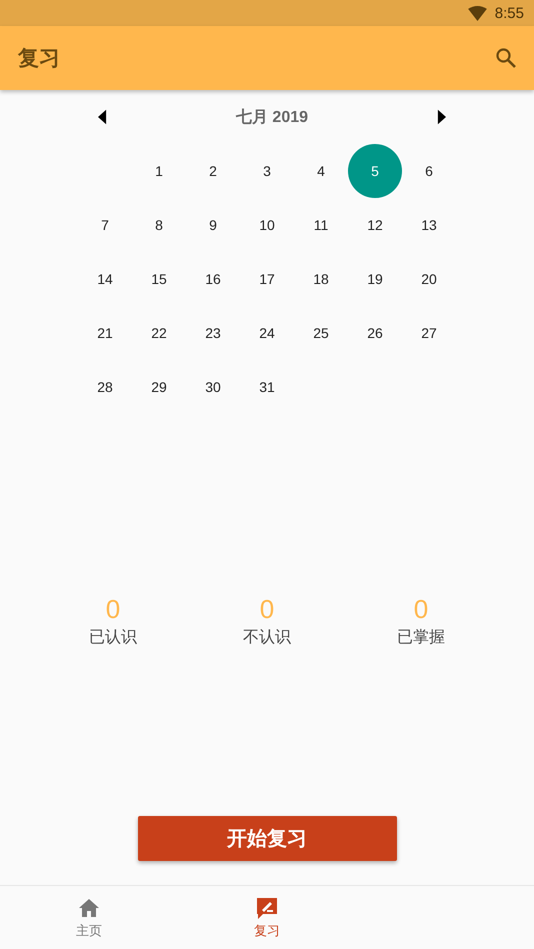 The width and height of the screenshot is (534, 949). Describe the element at coordinates (509, 13) in the screenshot. I see `status-time: 8:55` at that location.